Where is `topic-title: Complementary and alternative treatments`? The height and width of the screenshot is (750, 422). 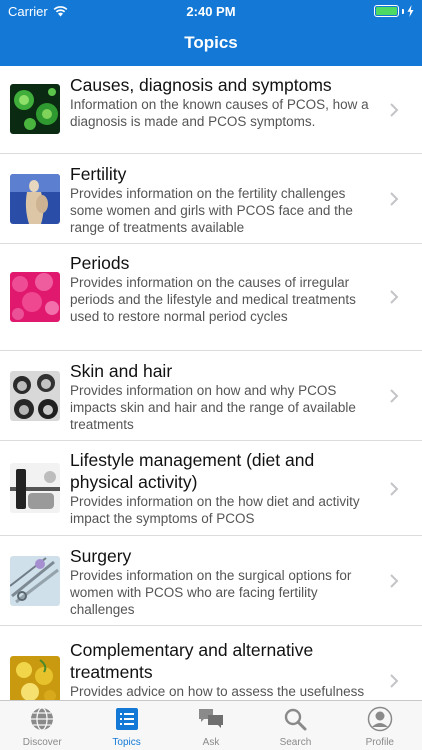 topic-title: Complementary and alternative treatments is located at coordinates (192, 661).